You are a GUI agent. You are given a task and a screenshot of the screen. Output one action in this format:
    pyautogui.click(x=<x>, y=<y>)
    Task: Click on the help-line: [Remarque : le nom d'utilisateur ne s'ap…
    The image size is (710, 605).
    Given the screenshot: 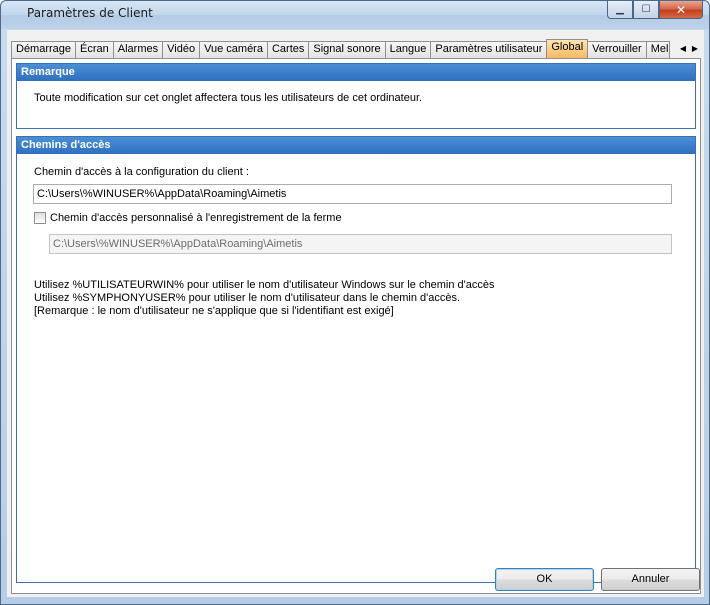 What is the action you would take?
    pyautogui.click(x=214, y=311)
    